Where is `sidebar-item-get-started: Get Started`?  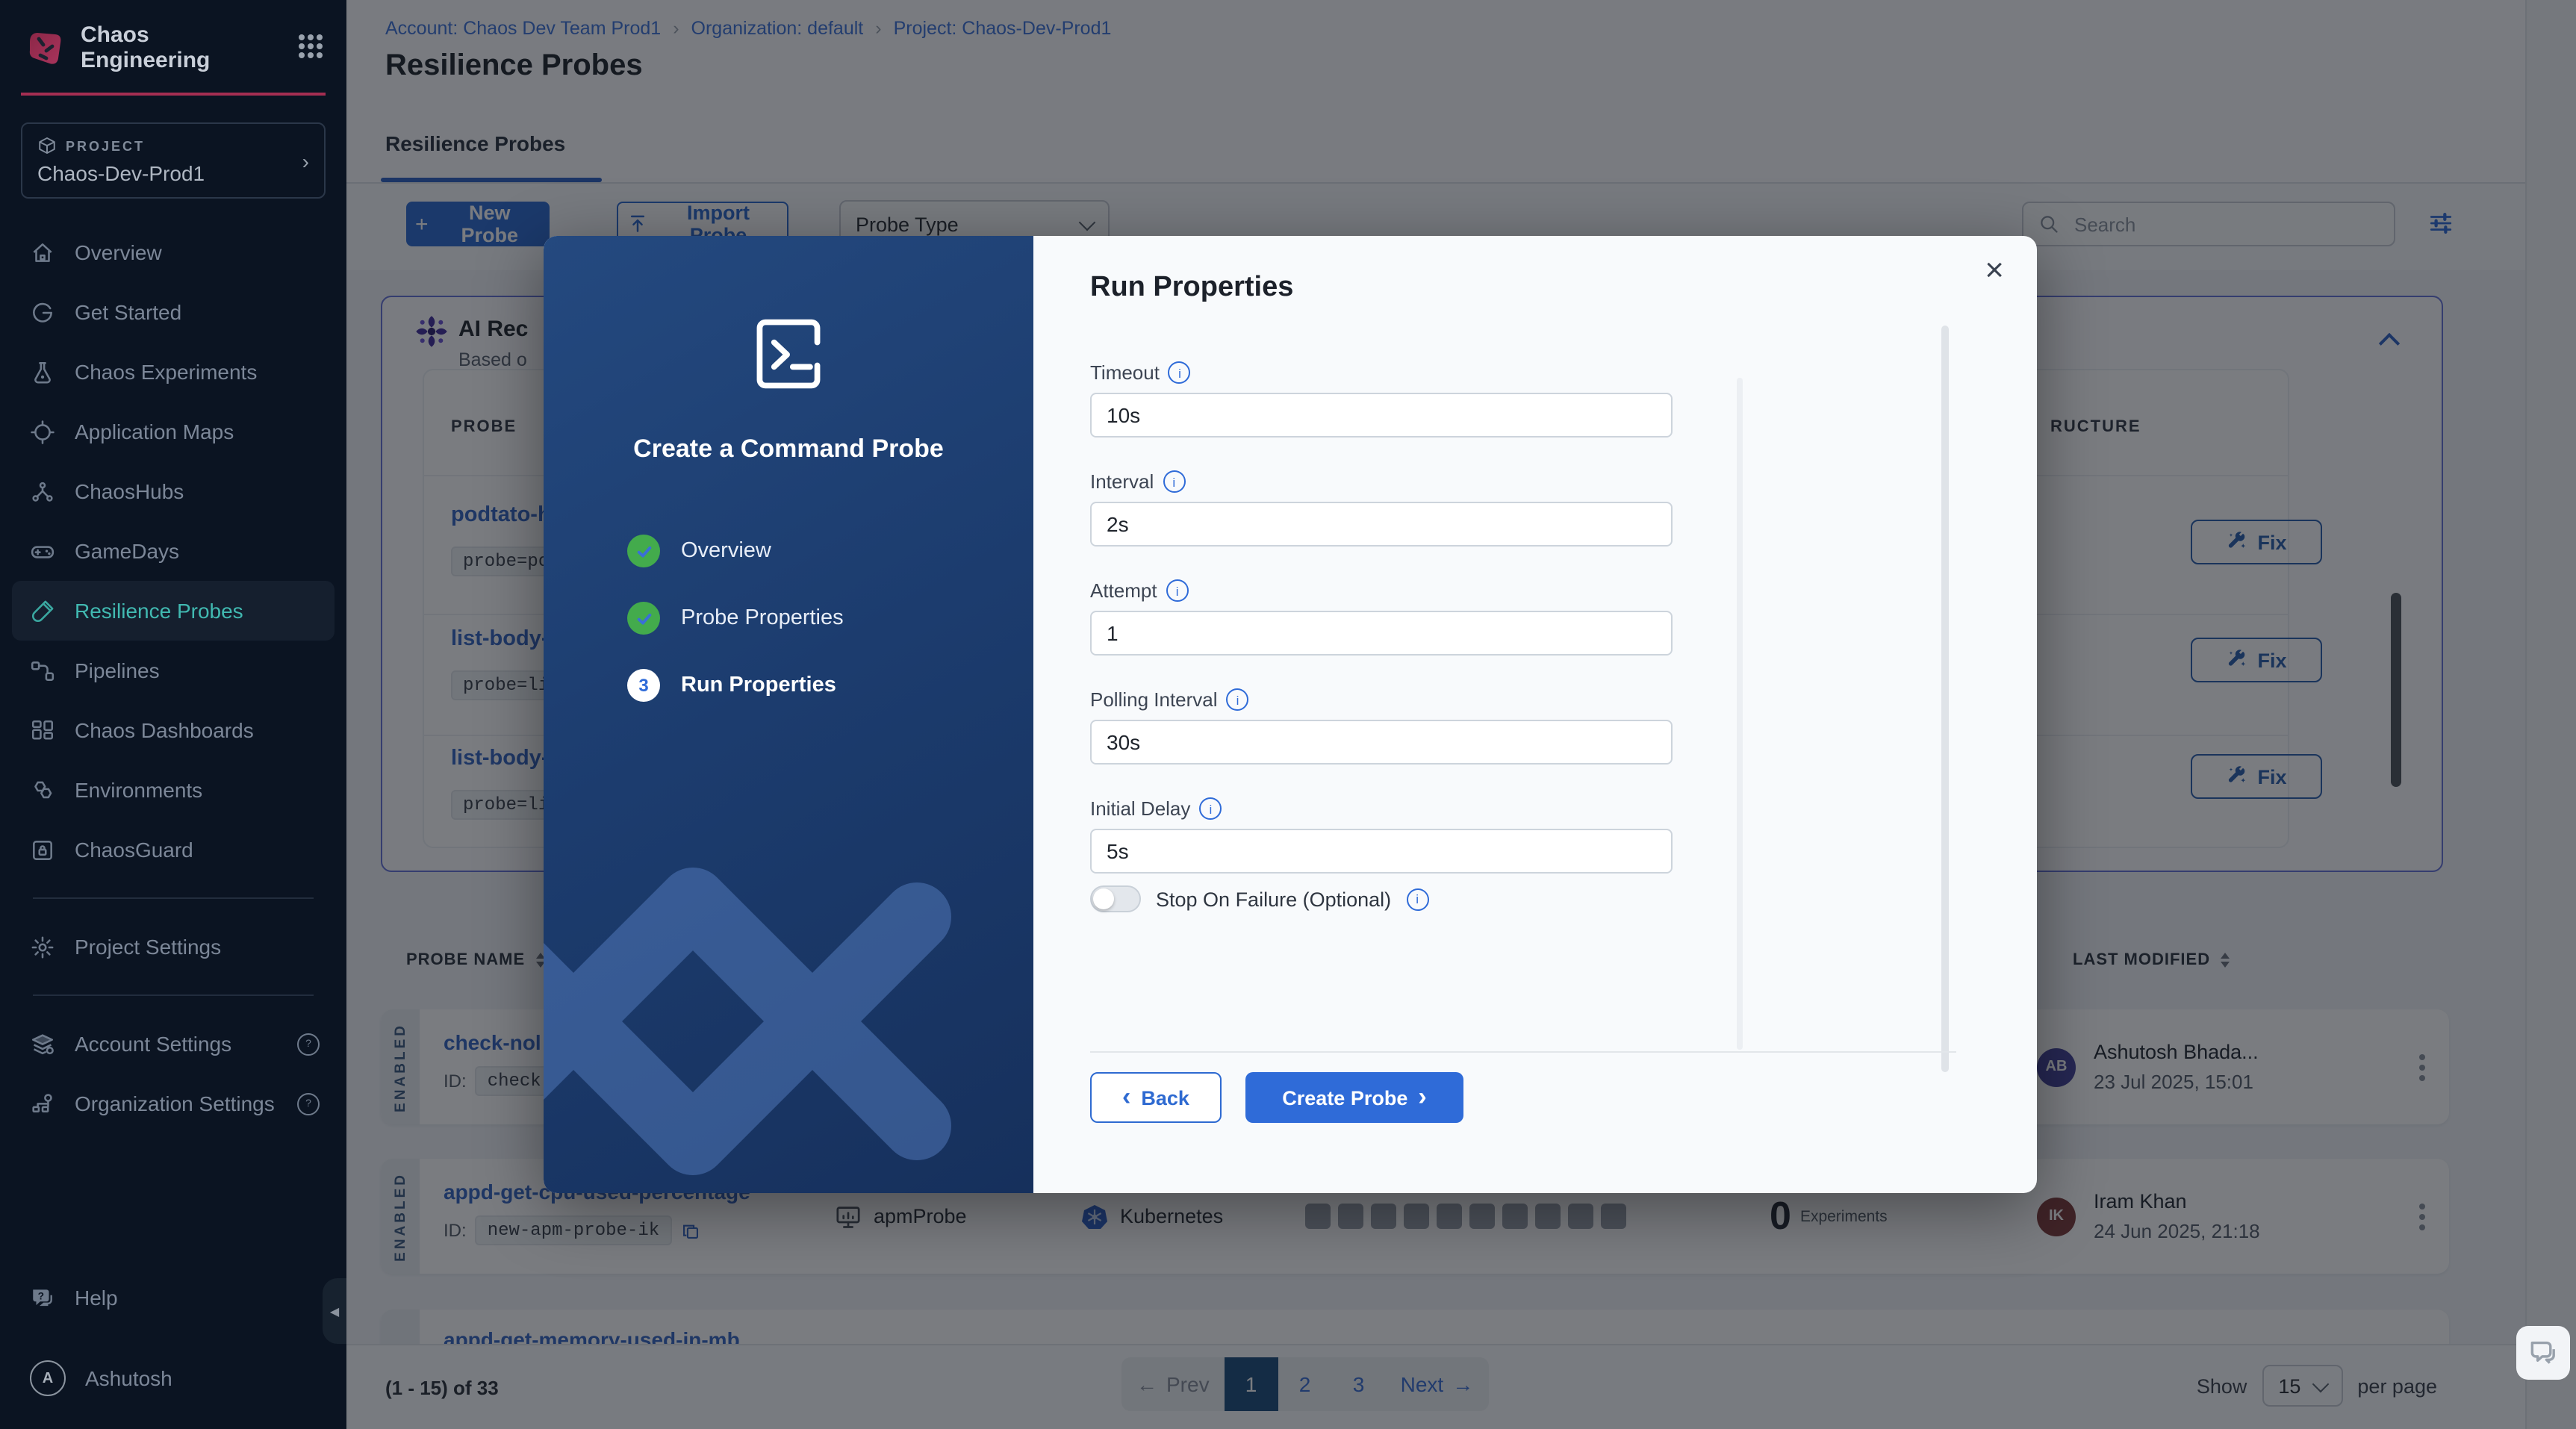 sidebar-item-get-started: Get Started is located at coordinates (173, 312).